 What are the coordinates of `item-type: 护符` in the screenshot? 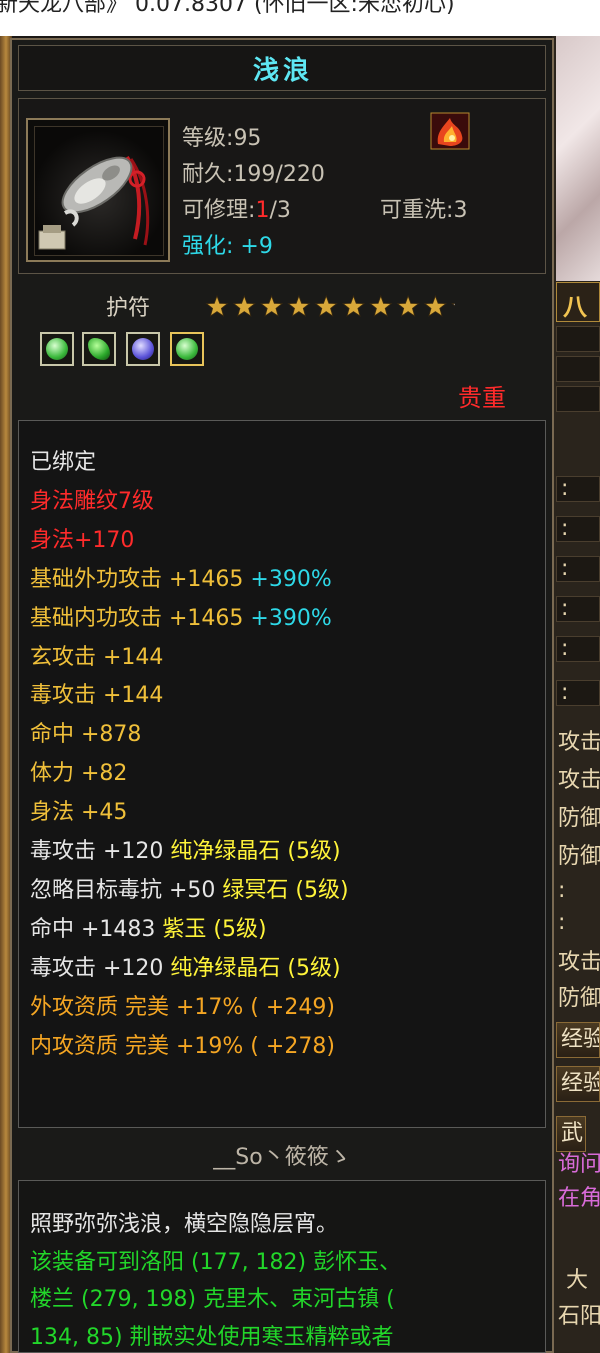 It's located at (128, 308).